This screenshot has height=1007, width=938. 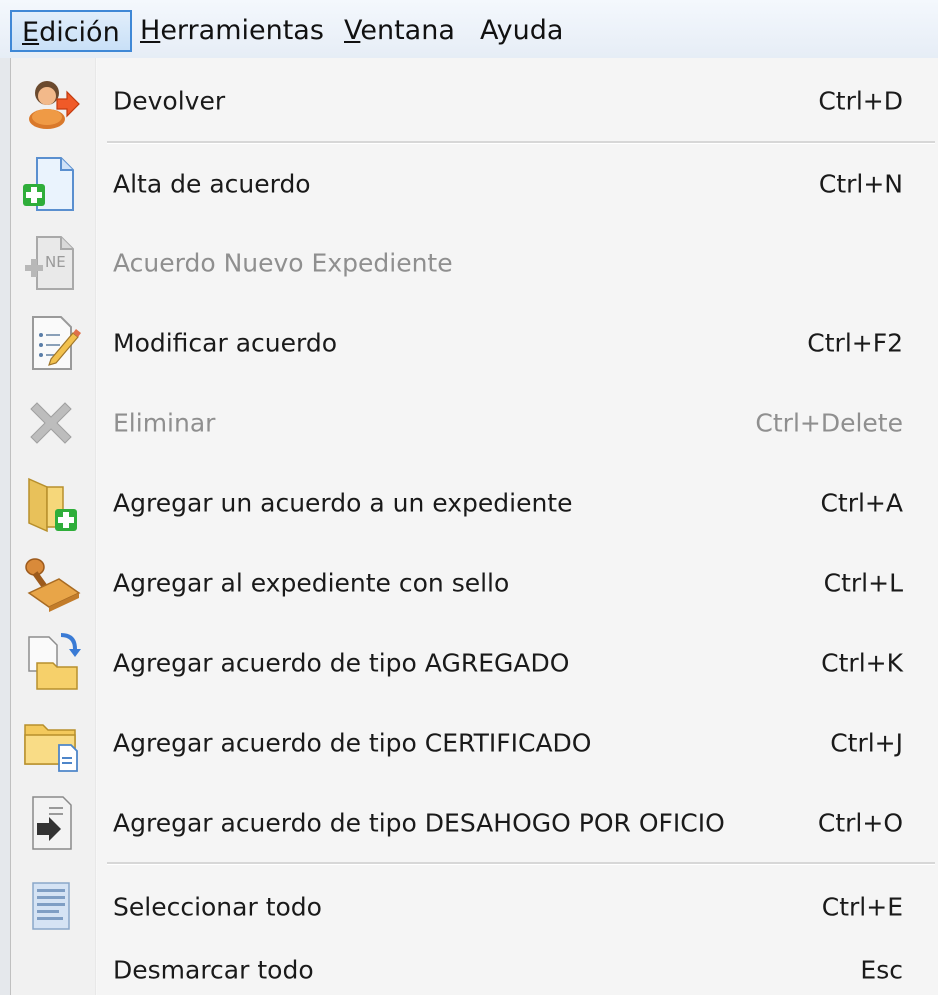 What do you see at coordinates (474, 184) in the screenshot?
I see `menu-item-alta-de-acuerdo: Alta de acuerdo Ctrl+N` at bounding box center [474, 184].